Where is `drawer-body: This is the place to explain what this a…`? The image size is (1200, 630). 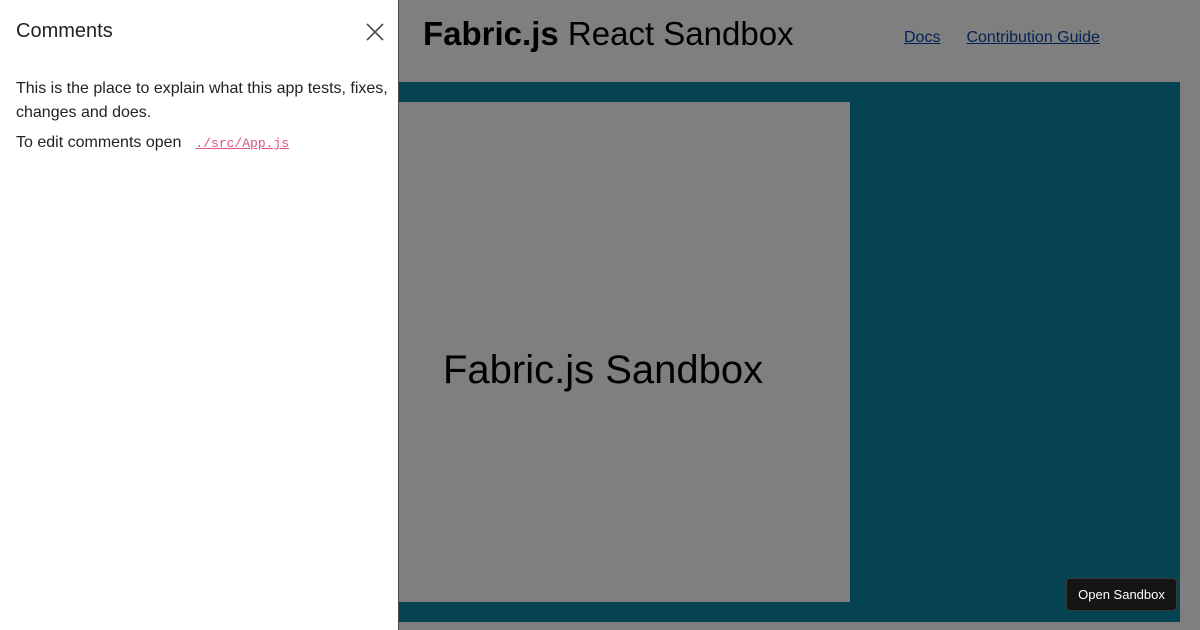
drawer-body: This is the place to explain what this a… is located at coordinates (202, 119).